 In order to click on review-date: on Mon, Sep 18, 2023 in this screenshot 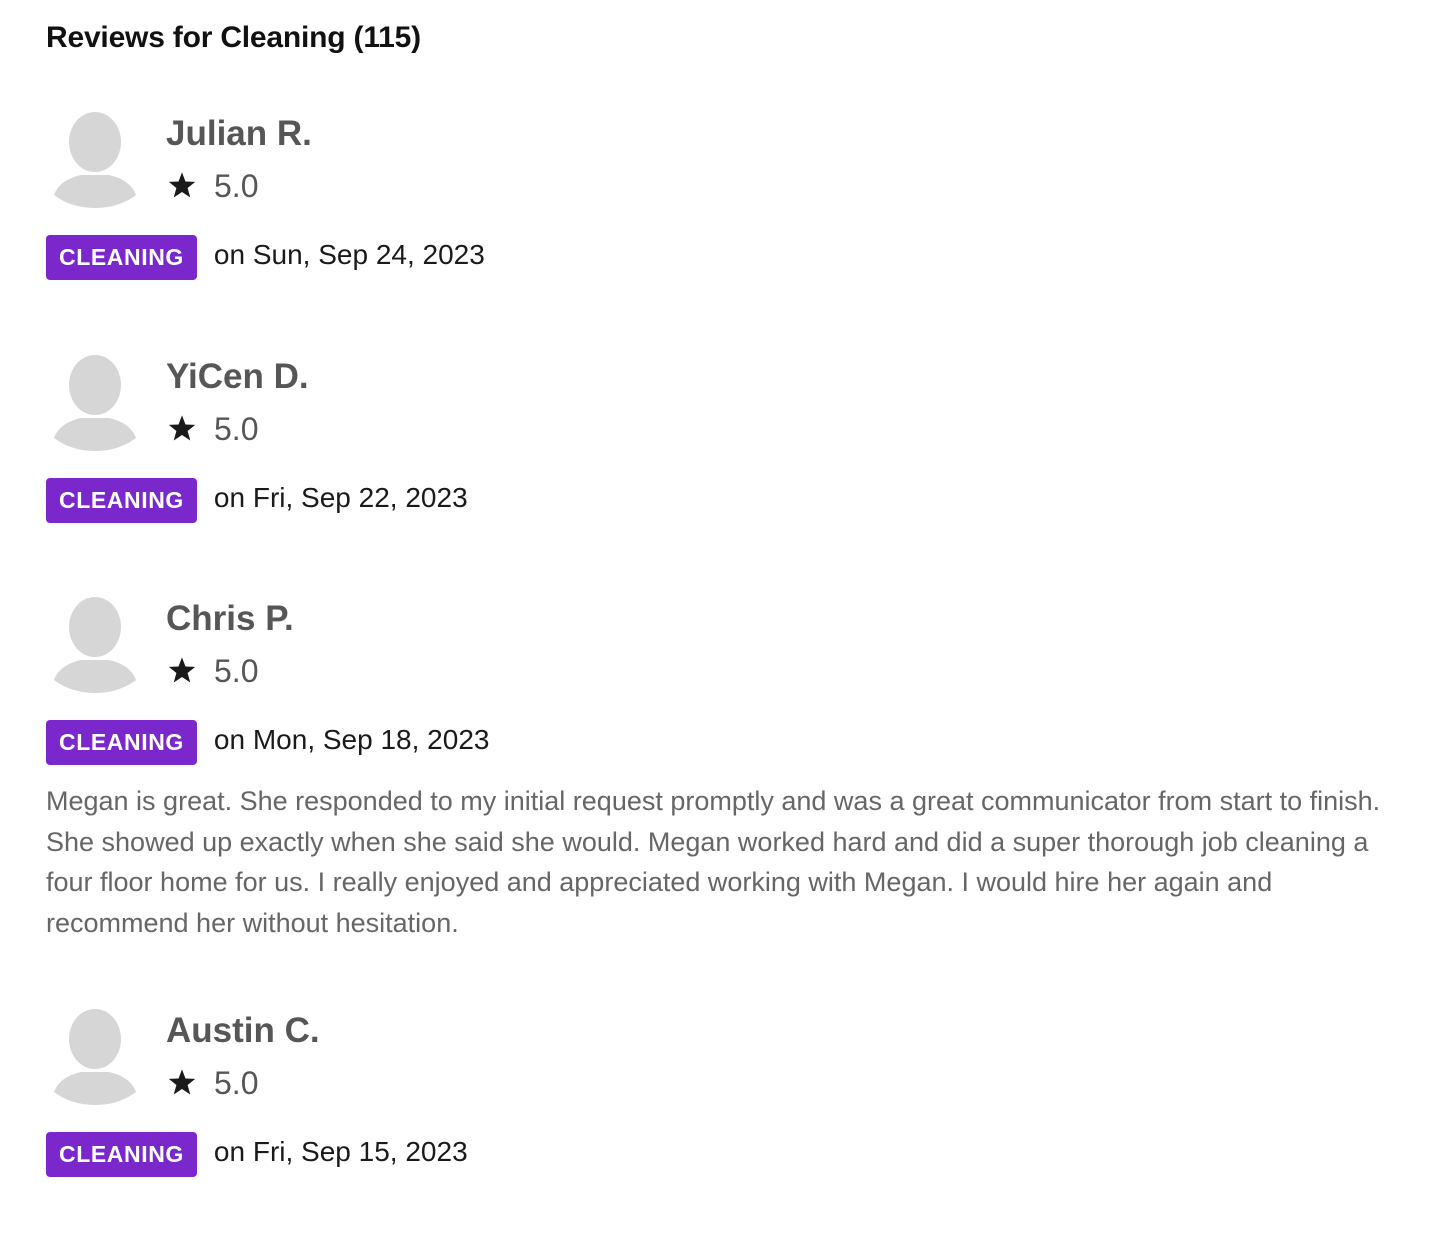, I will do `click(351, 739)`.